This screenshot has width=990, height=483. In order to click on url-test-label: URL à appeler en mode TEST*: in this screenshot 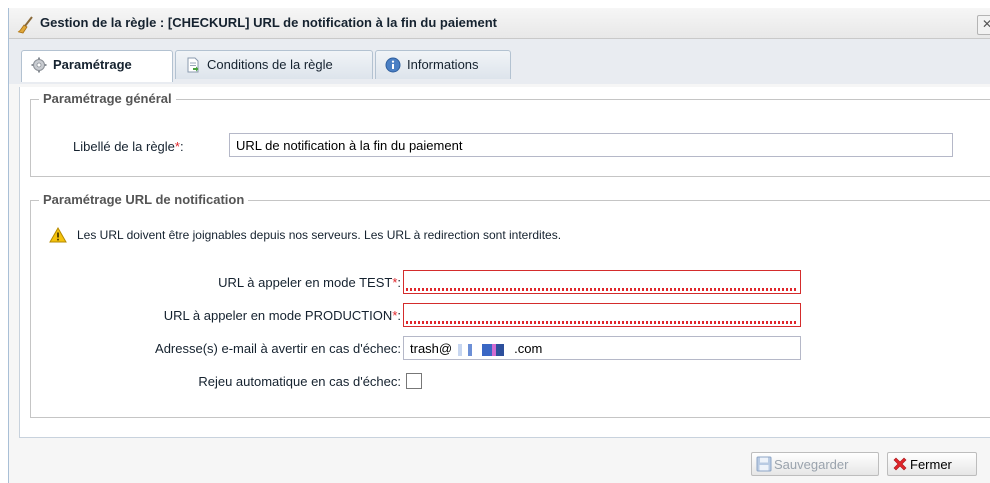, I will do `click(309, 282)`.